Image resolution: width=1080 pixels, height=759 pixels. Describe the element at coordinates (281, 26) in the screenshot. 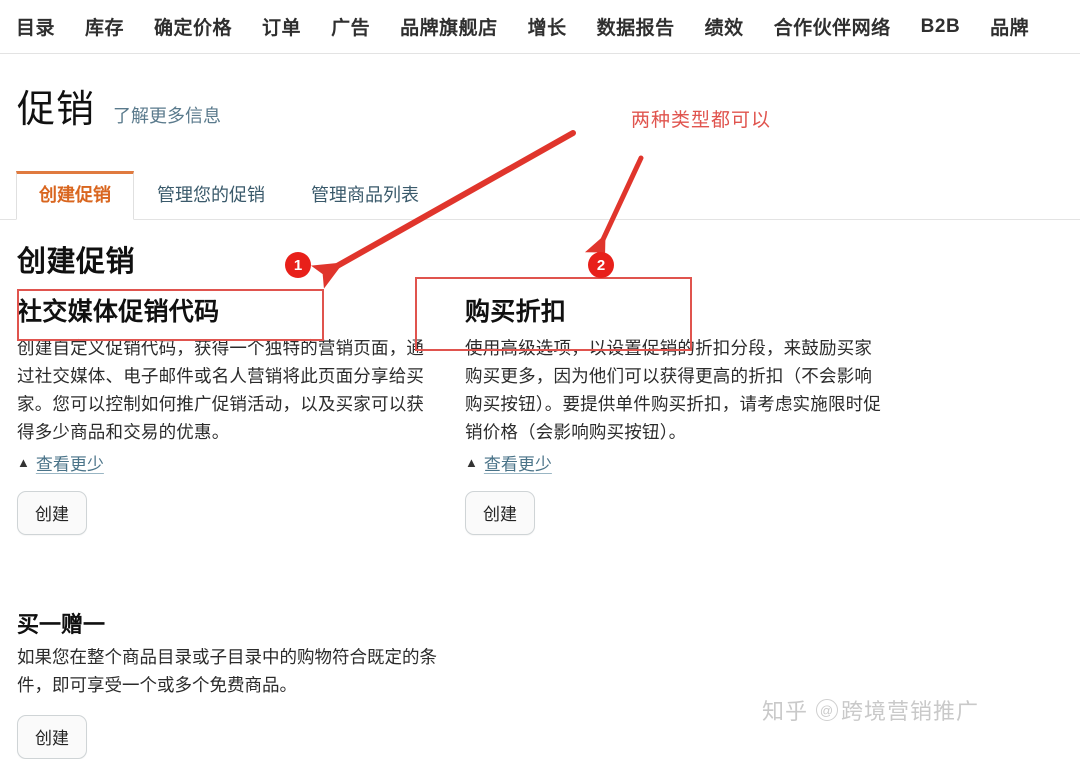

I see `nav-item-orders: 订单` at that location.